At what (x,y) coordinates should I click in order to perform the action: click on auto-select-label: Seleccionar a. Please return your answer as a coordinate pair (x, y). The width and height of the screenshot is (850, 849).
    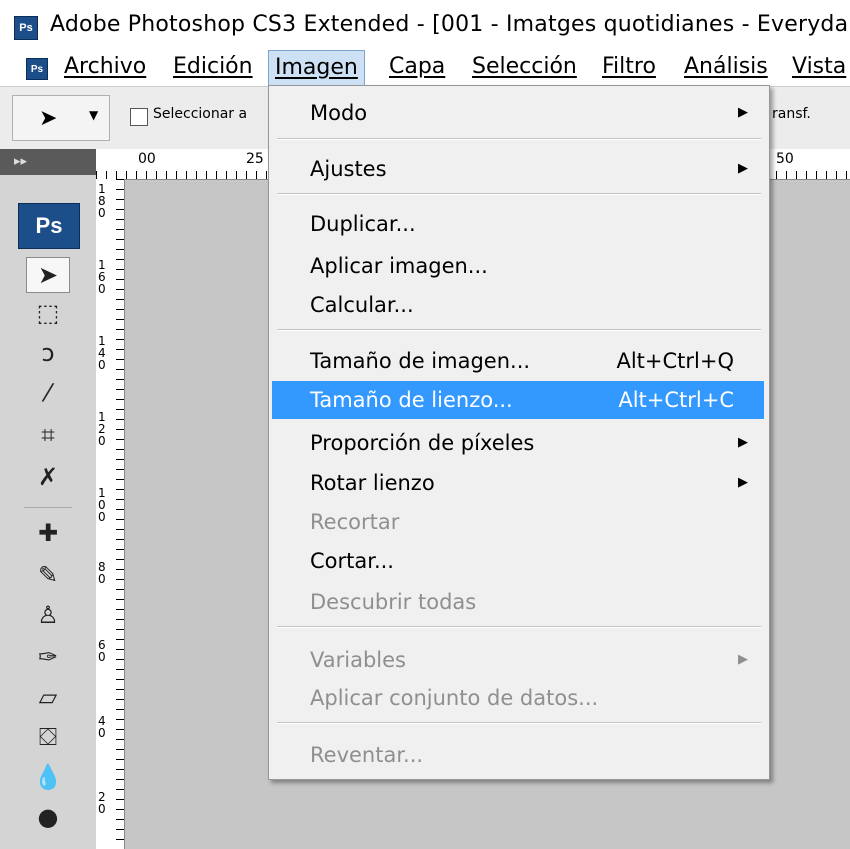
    Looking at the image, I should click on (200, 114).